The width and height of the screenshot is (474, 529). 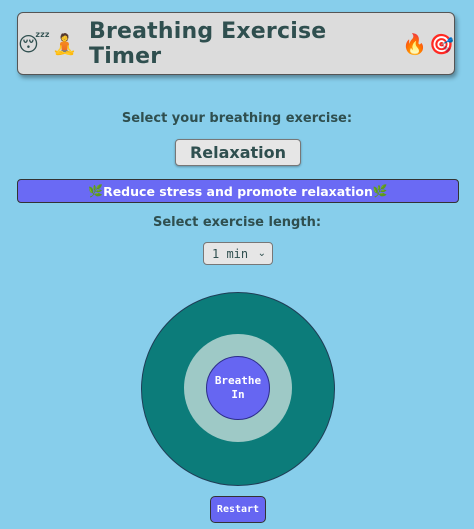 What do you see at coordinates (230, 253) in the screenshot?
I see `length-selected-value: 1 min` at bounding box center [230, 253].